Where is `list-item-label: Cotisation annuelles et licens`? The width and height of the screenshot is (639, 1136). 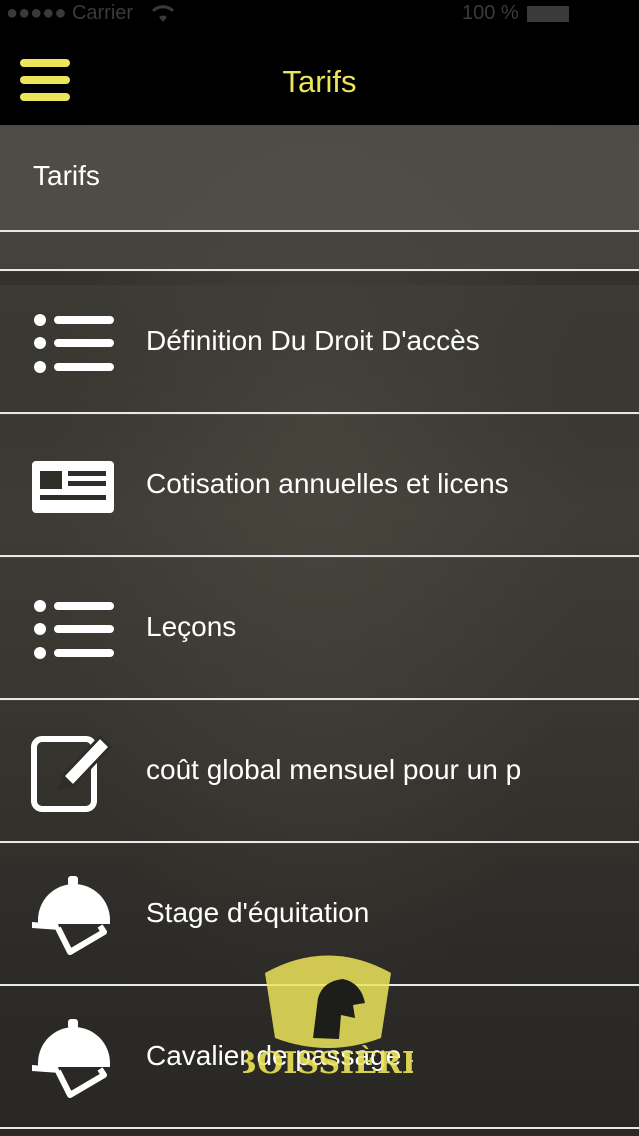
list-item-label: Cotisation annuelles et licens is located at coordinates (327, 483).